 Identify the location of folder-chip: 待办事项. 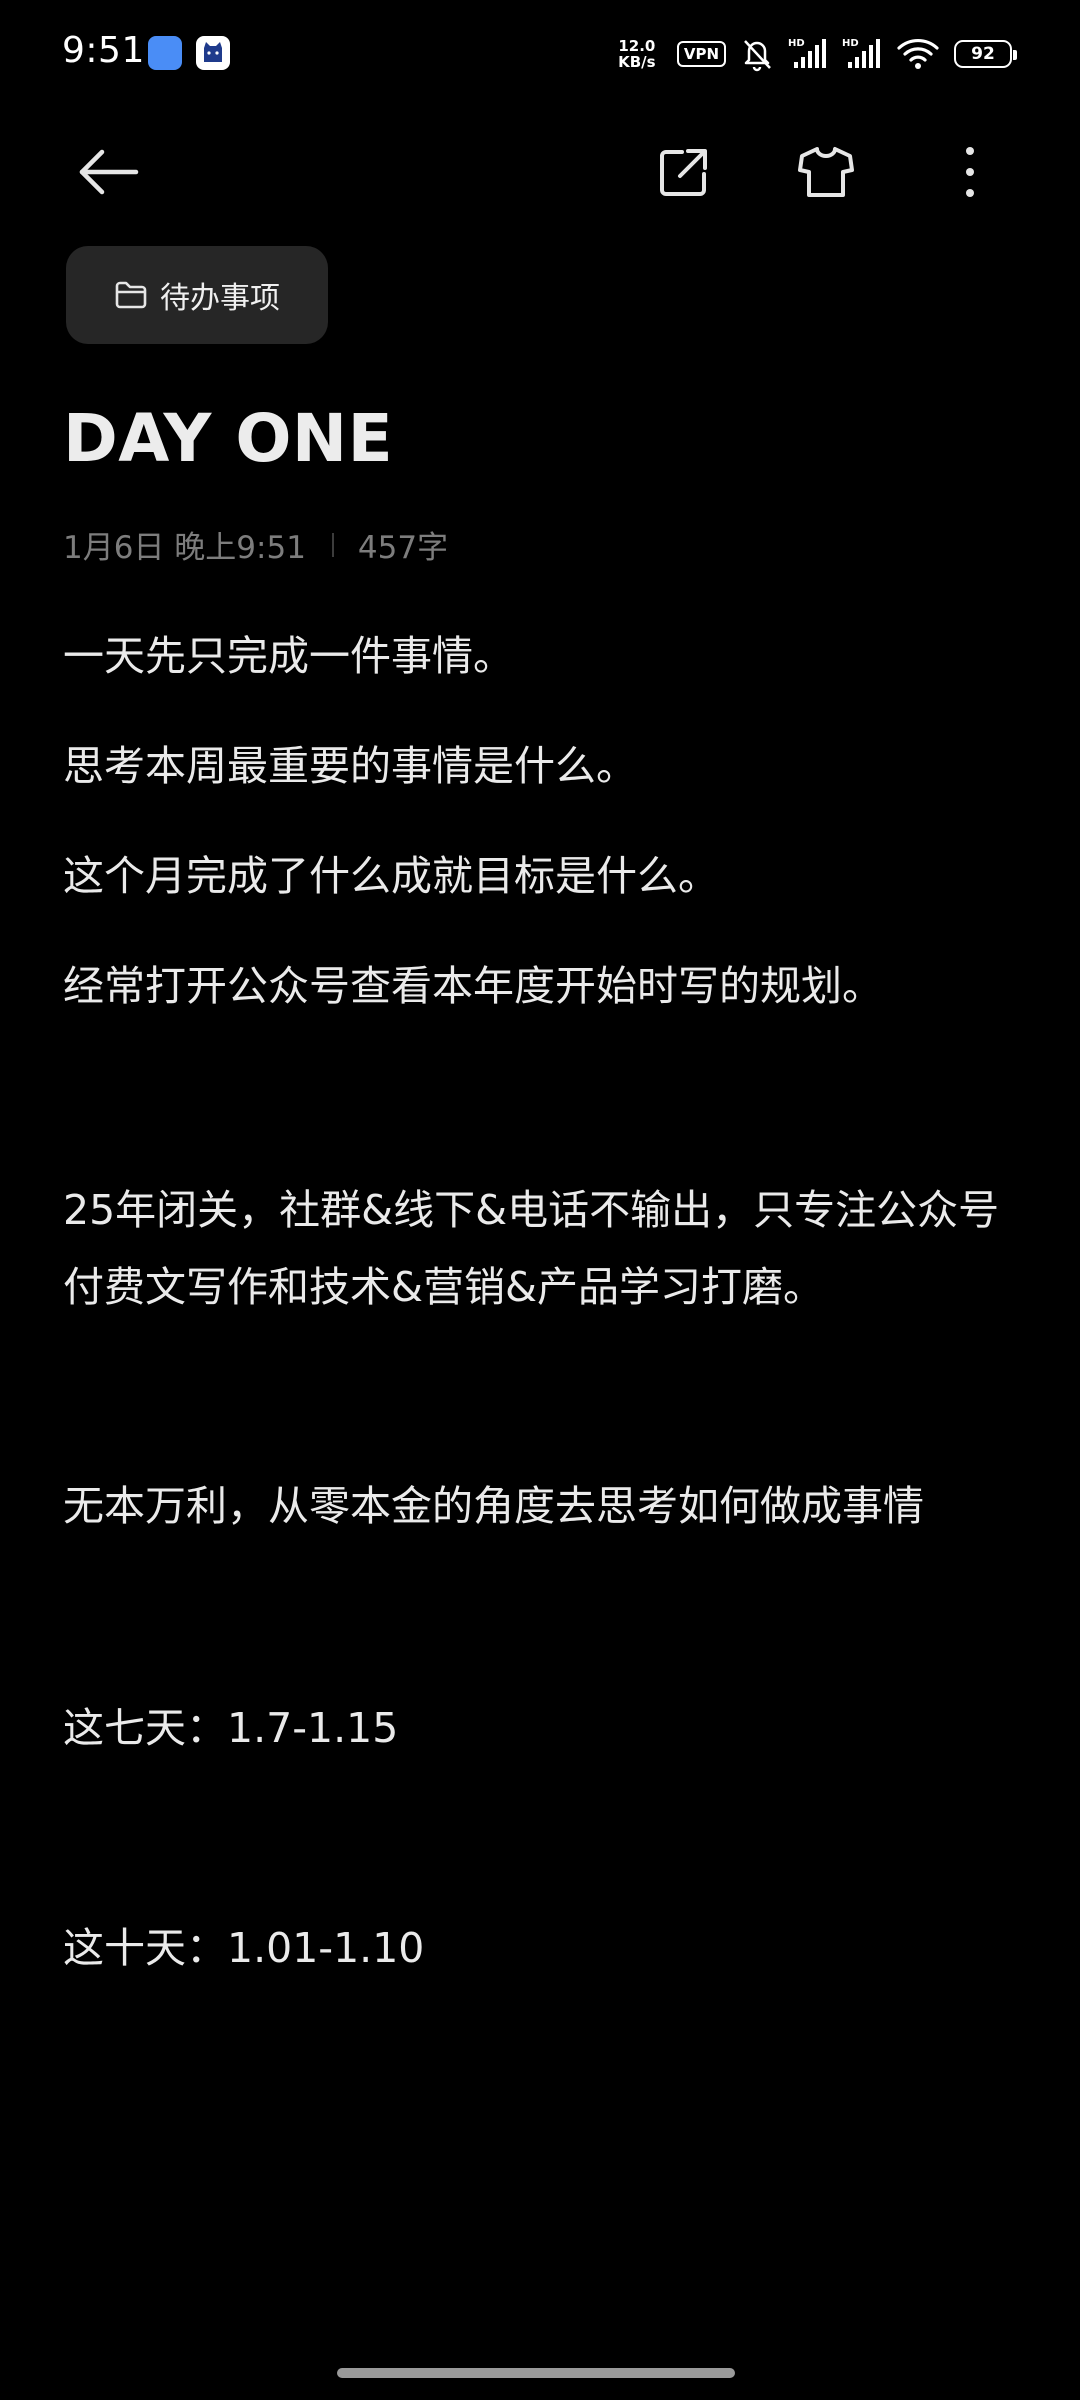
(197, 295).